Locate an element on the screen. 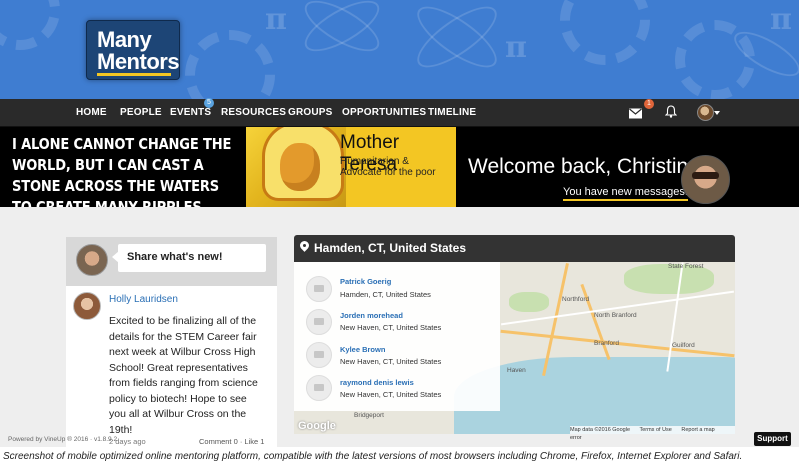 Image resolution: width=799 pixels, height=470 pixels. welcome-message: Welcome back, Christina is located at coordinates (584, 166).